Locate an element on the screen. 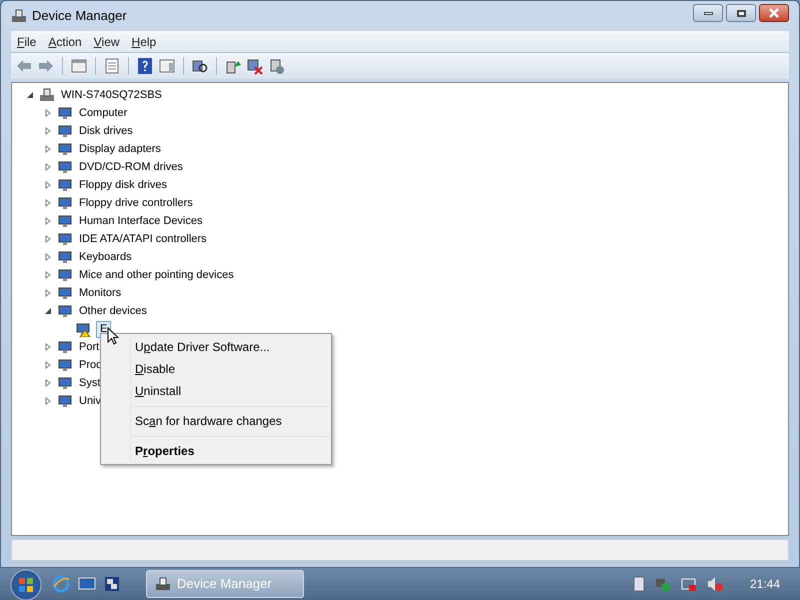  menu-item: Action is located at coordinates (65, 41).